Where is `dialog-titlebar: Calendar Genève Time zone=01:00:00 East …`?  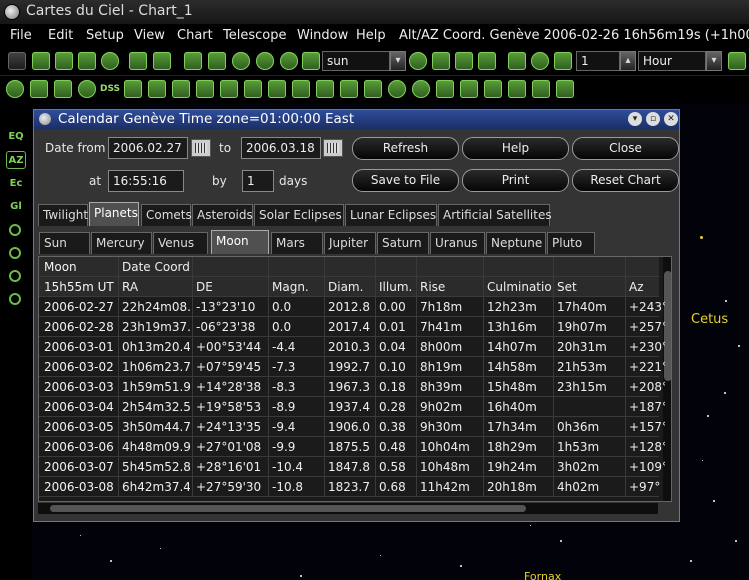
dialog-titlebar: Calendar Genève Time zone=01:00:00 East … is located at coordinates (356, 119).